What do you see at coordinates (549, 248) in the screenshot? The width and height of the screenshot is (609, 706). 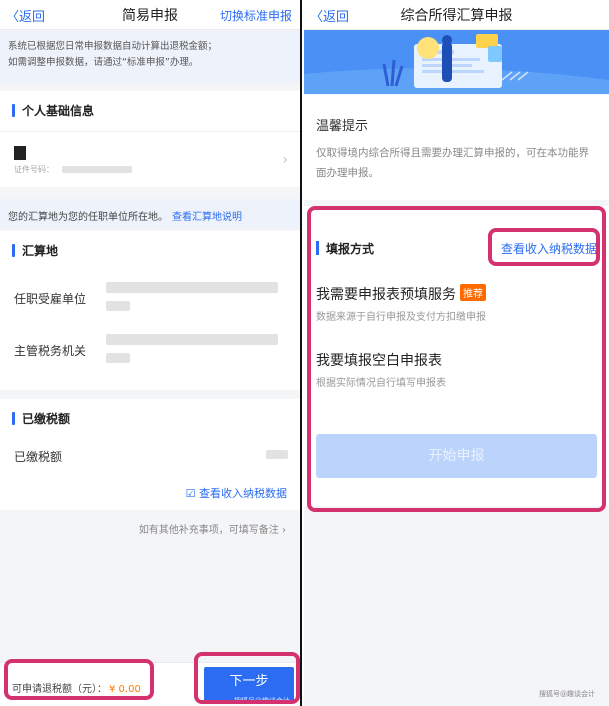 I see `view-income-tax-data-link: 查看收入纳税数据` at bounding box center [549, 248].